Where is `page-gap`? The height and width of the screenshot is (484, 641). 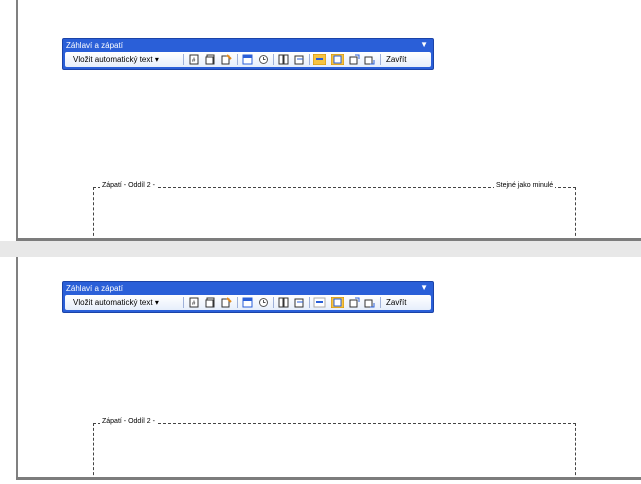
page-gap is located at coordinates (320, 249).